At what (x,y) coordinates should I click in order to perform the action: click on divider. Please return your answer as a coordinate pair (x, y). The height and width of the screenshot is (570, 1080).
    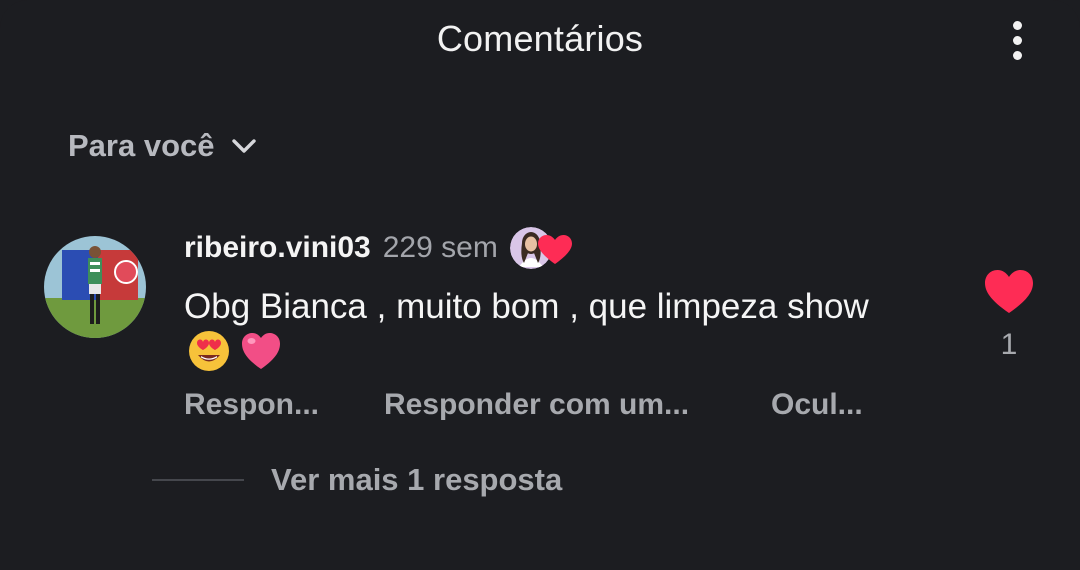
    Looking at the image, I should click on (198, 480).